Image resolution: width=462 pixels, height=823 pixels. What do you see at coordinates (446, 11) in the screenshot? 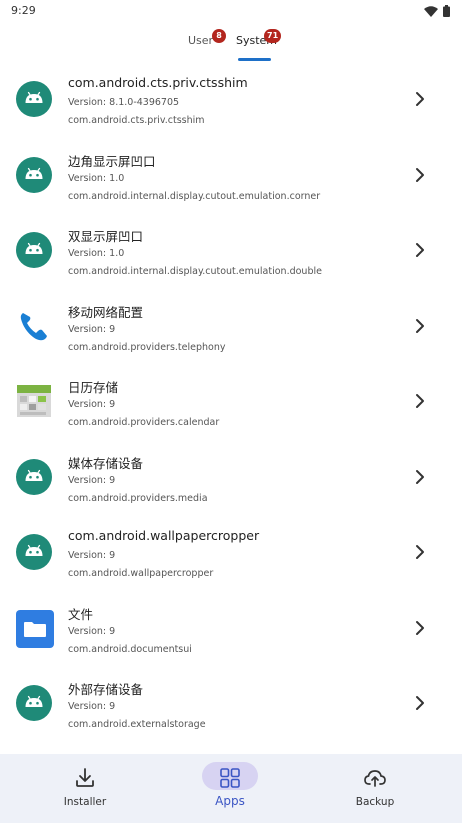
I see `battery-icon` at bounding box center [446, 11].